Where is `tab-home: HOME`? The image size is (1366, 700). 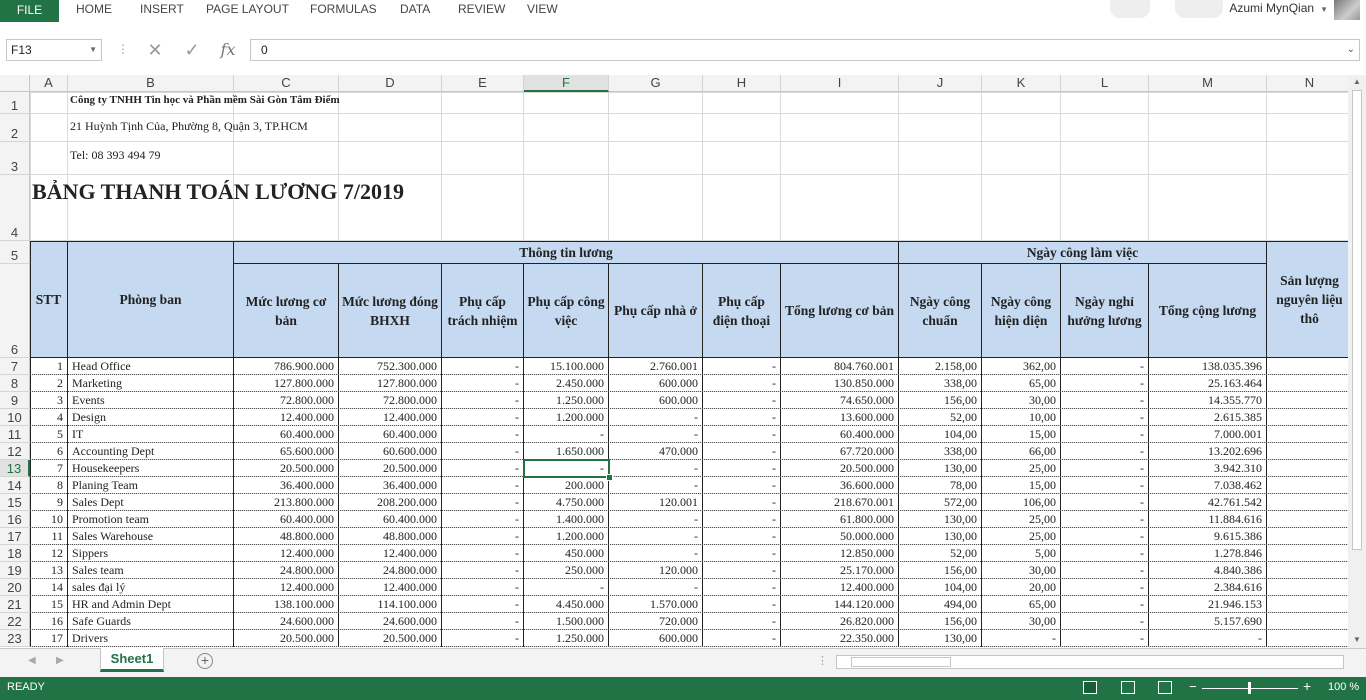
tab-home: HOME is located at coordinates (94, 11).